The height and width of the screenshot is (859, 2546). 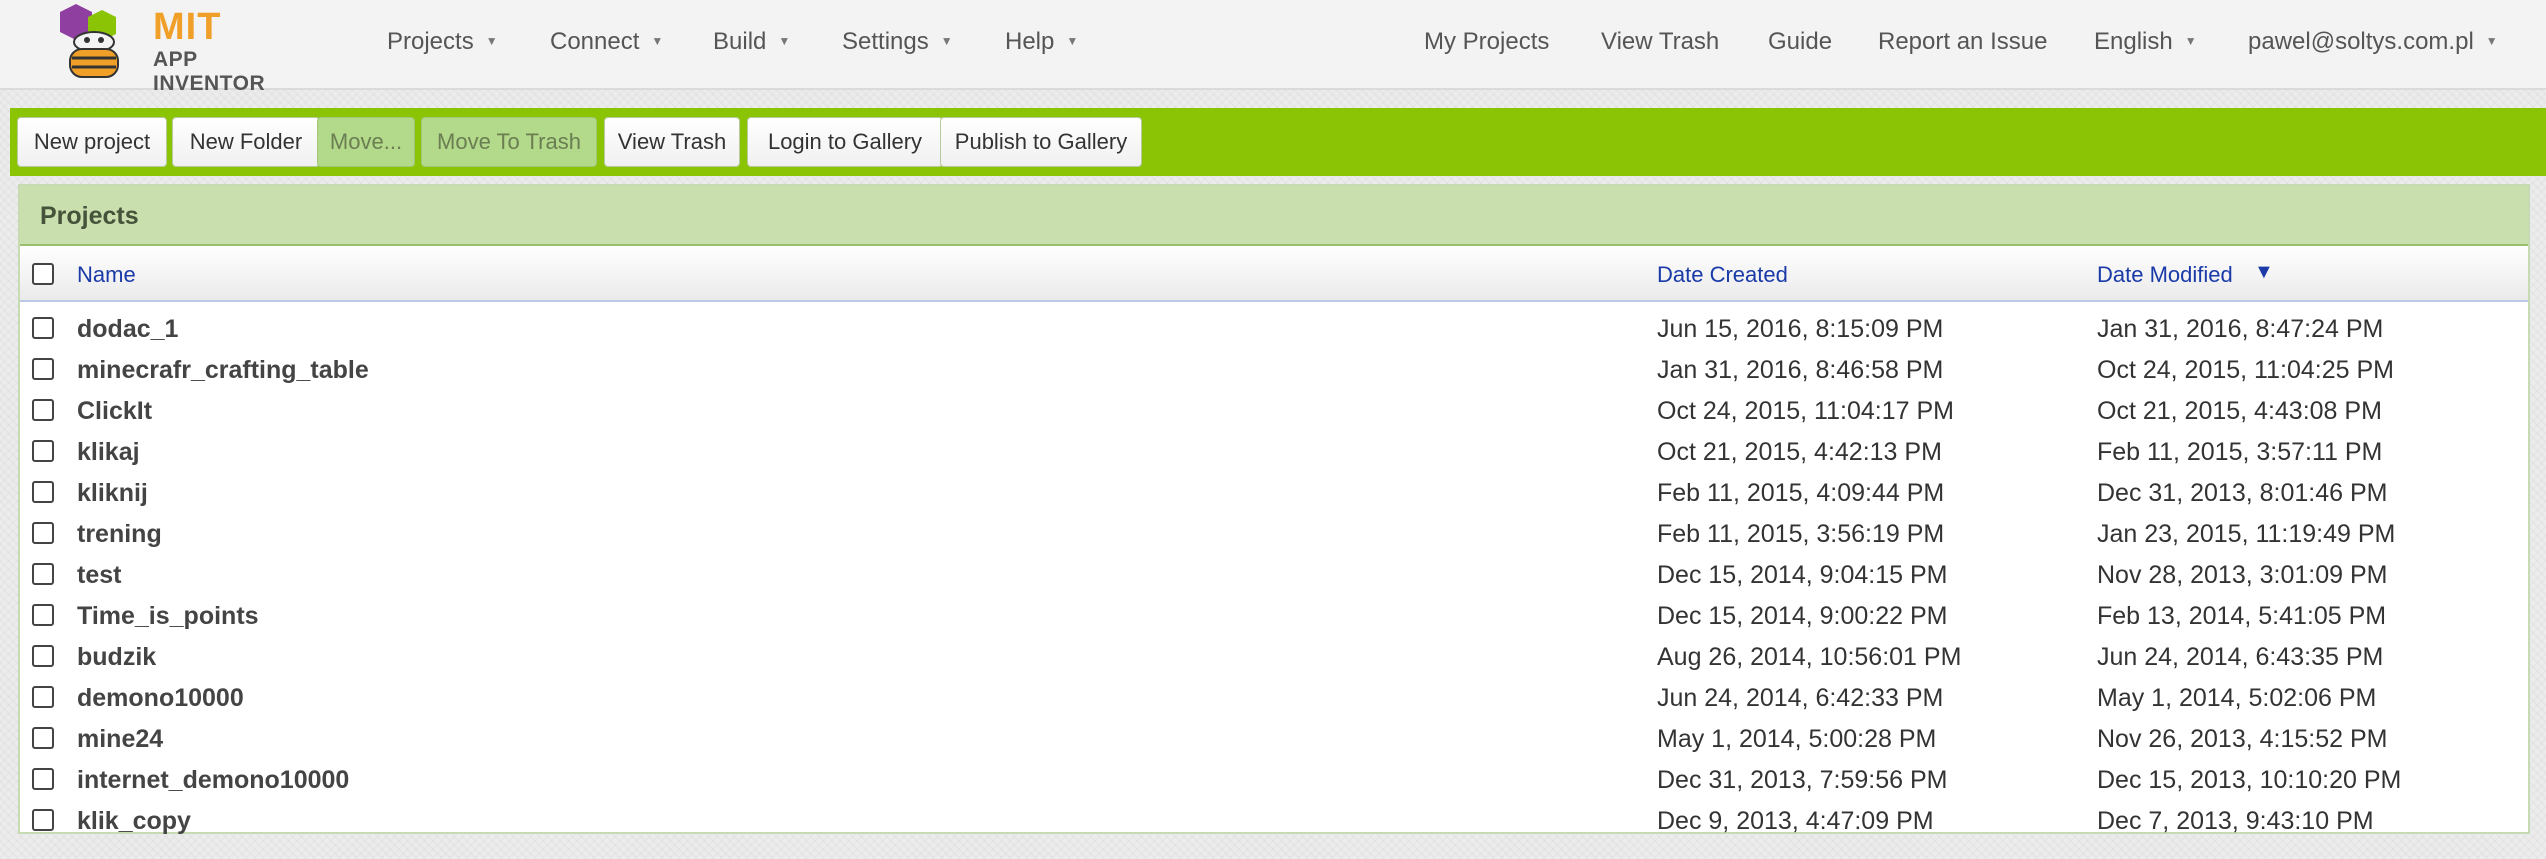 I want to click on menu-projects-label: Projects, so click(x=430, y=41).